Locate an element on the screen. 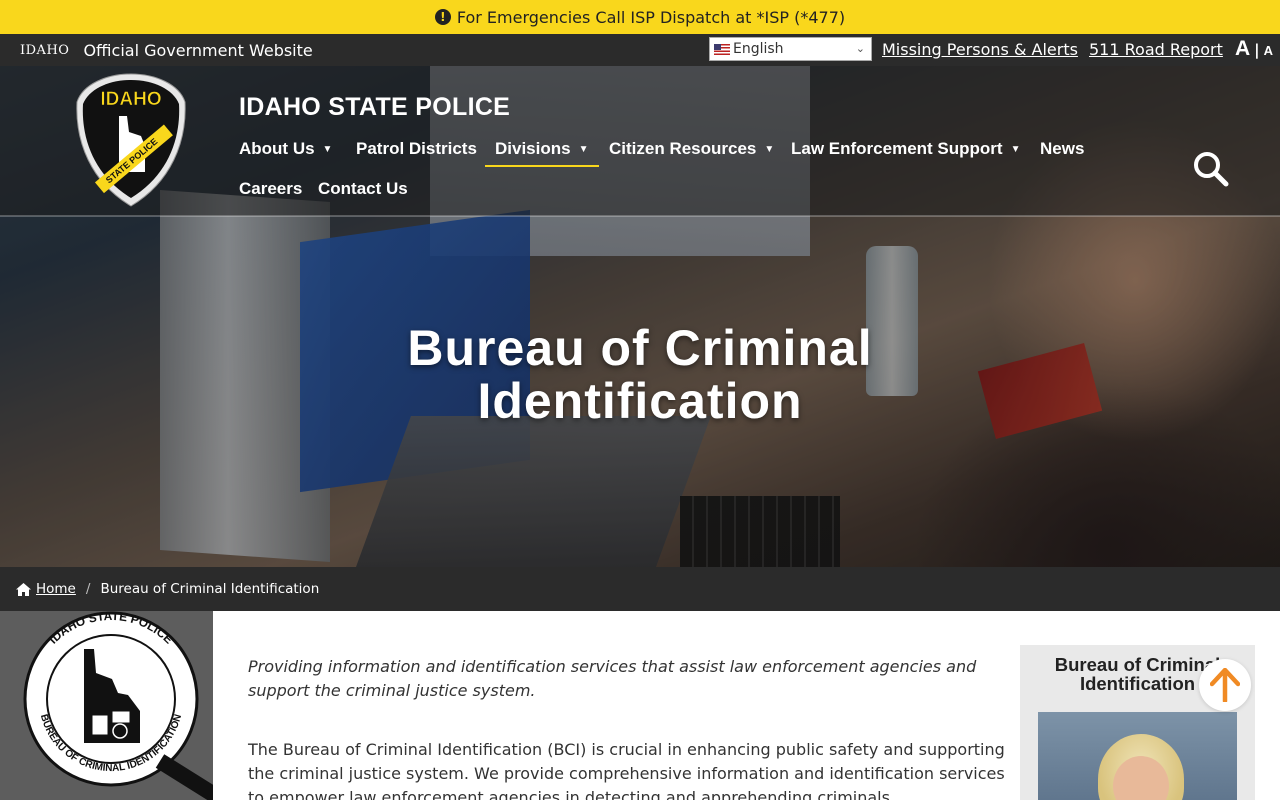  nav-news: News is located at coordinates (1062, 149).